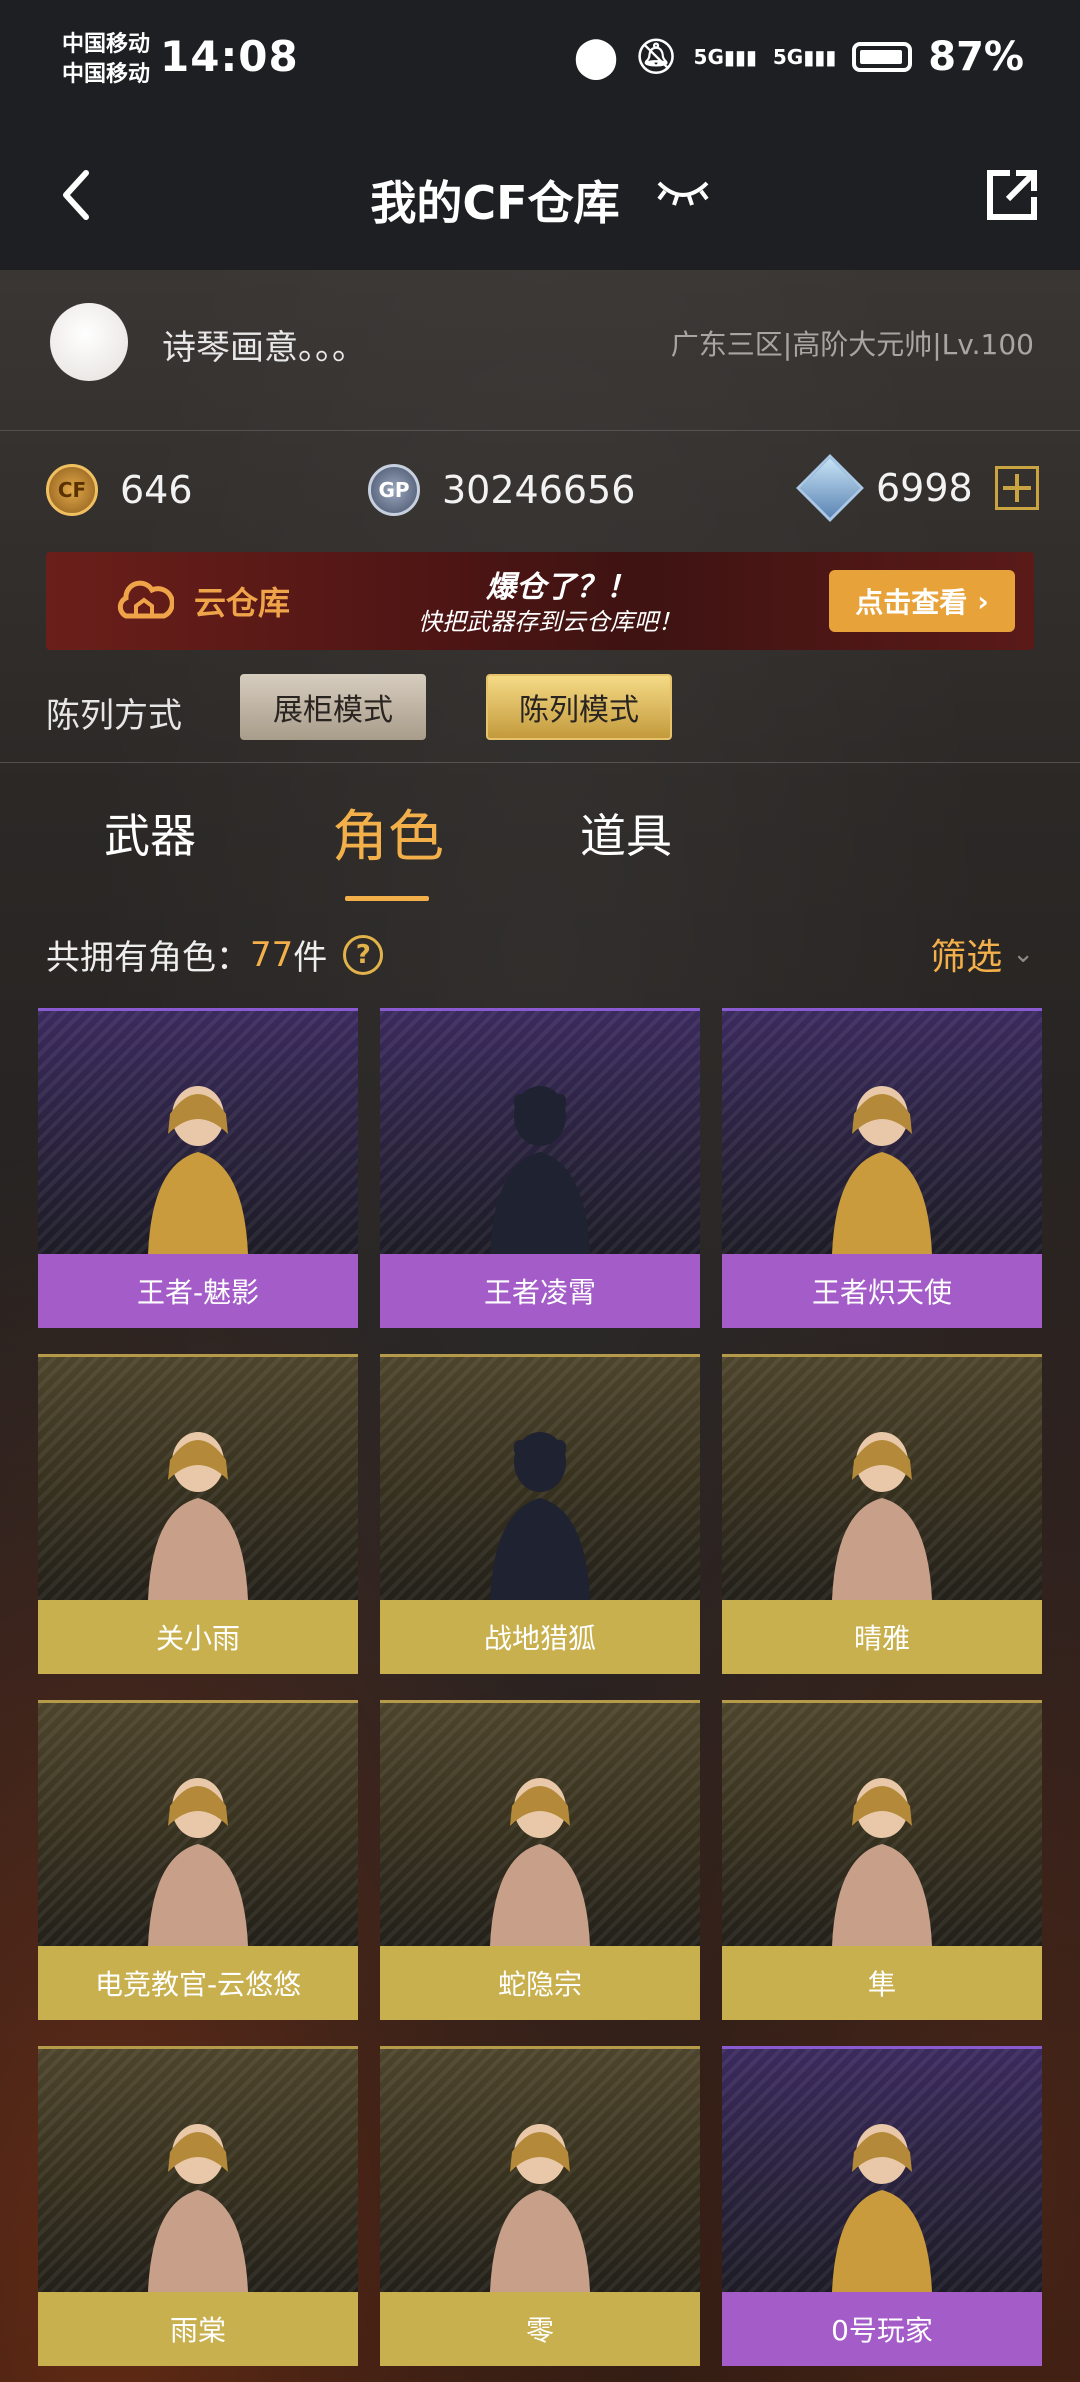 The image size is (1080, 2382). Describe the element at coordinates (626, 833) in the screenshot. I see `tab-items: 道具` at that location.